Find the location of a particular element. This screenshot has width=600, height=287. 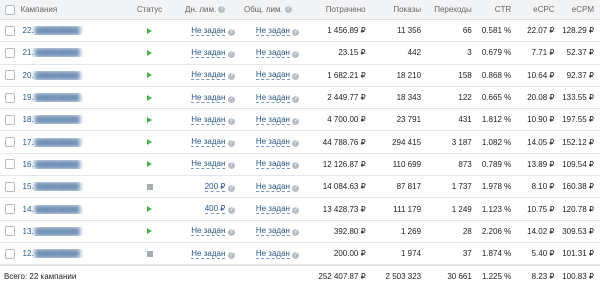

col-ecpm: eCPM is located at coordinates (579, 9).